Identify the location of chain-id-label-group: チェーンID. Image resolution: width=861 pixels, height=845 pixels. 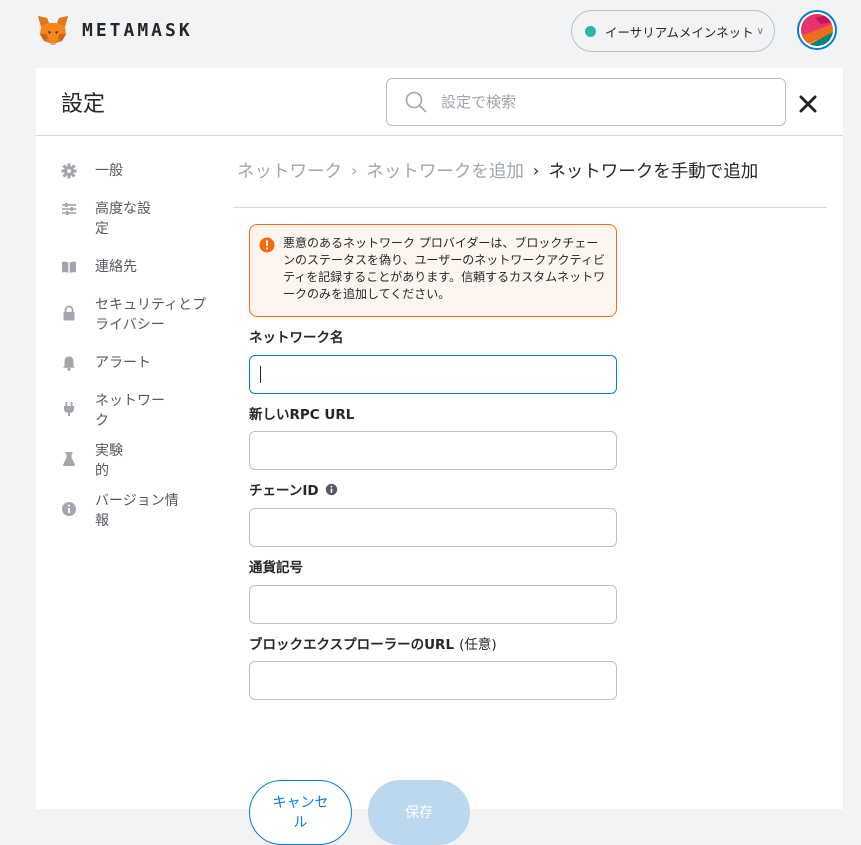
(293, 489).